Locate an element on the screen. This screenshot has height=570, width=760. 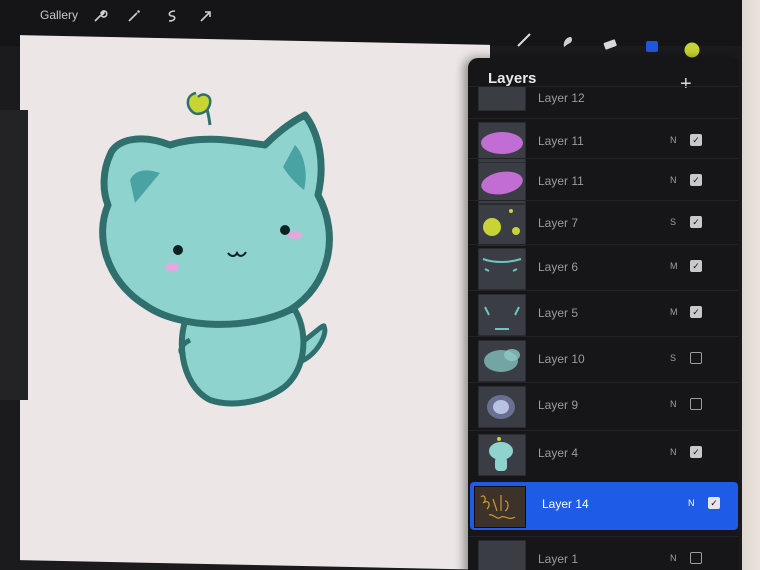
layer-name: Layer 5 is located at coordinates (558, 313).